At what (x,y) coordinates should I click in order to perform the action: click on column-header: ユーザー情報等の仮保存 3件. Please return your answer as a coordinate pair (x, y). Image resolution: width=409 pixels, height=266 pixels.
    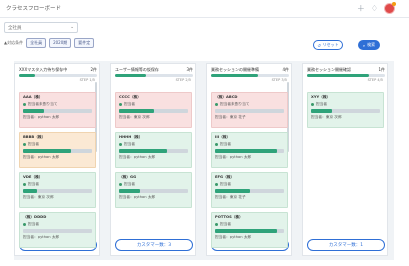
    Looking at the image, I should click on (154, 70).